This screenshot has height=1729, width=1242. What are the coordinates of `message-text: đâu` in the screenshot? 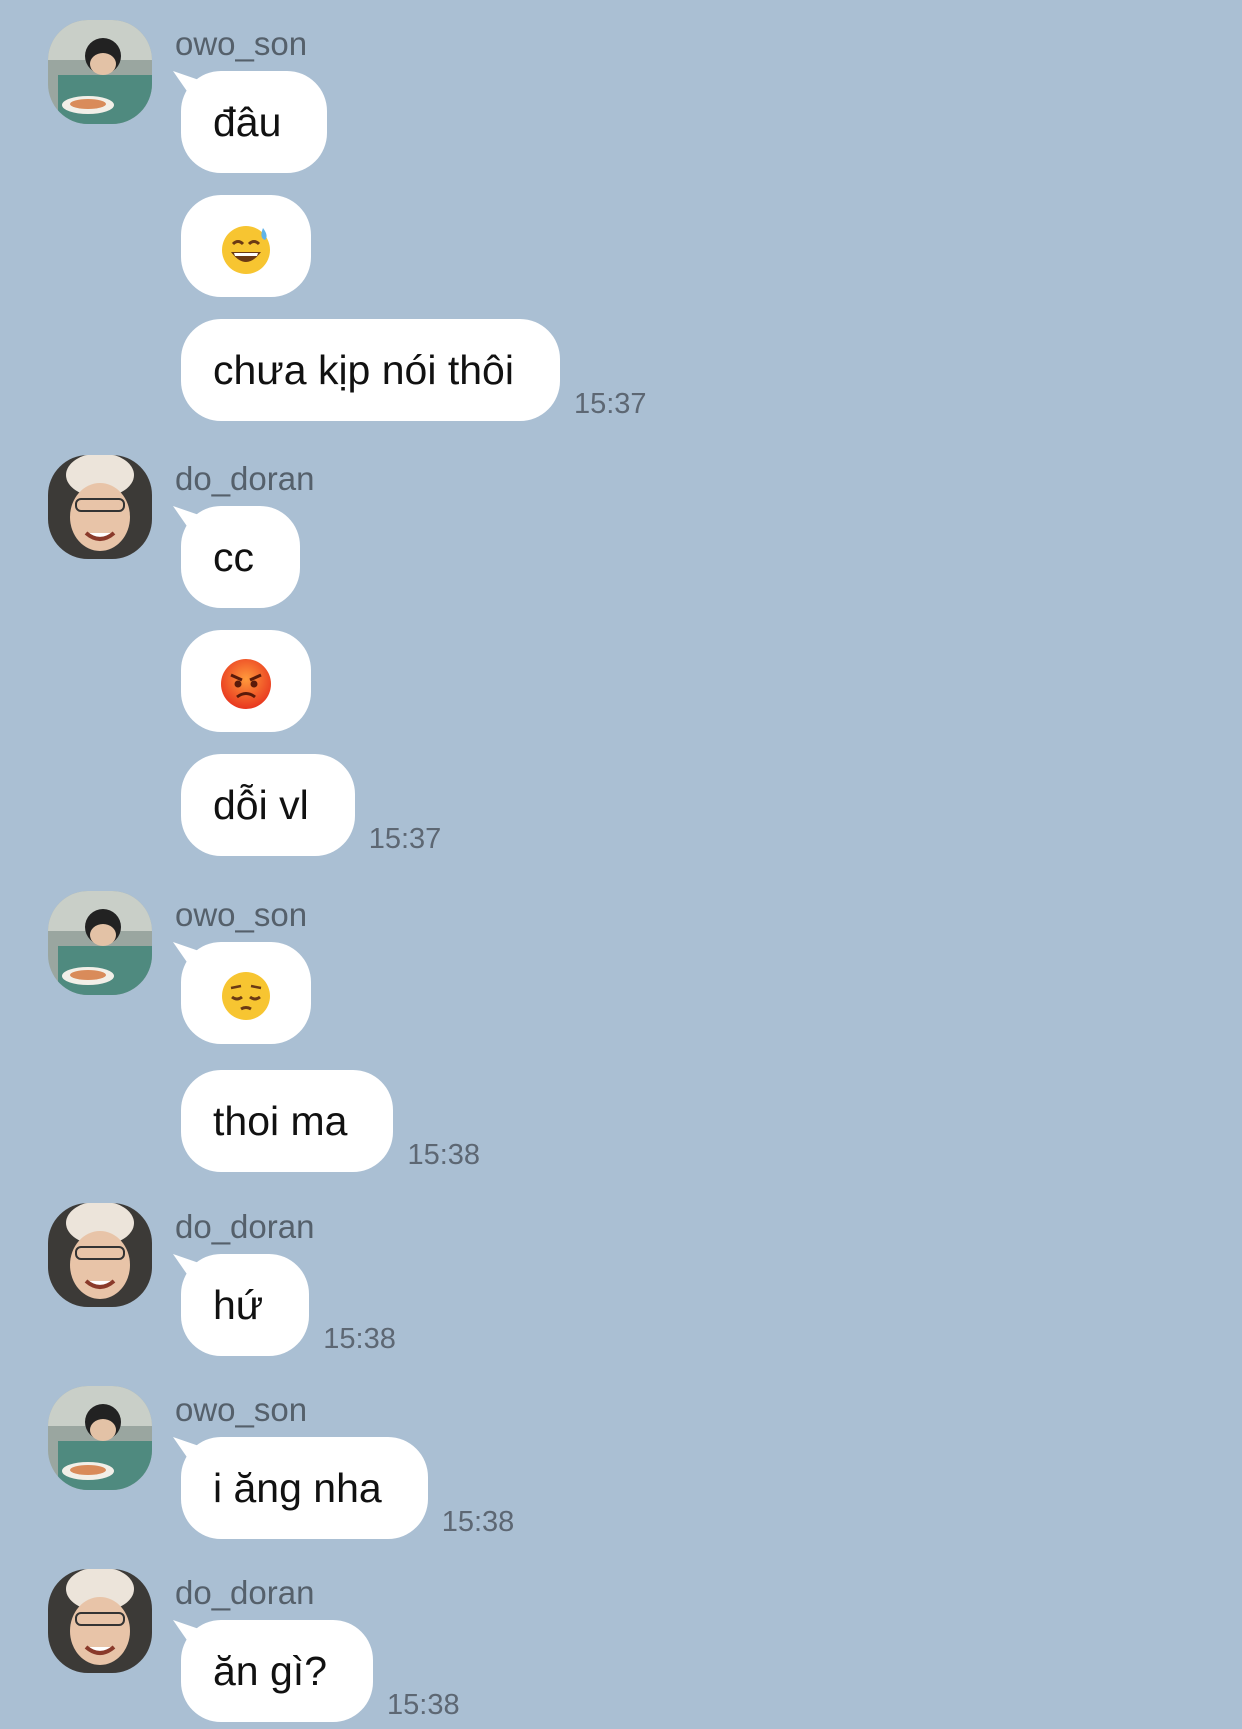 It's located at (247, 122).